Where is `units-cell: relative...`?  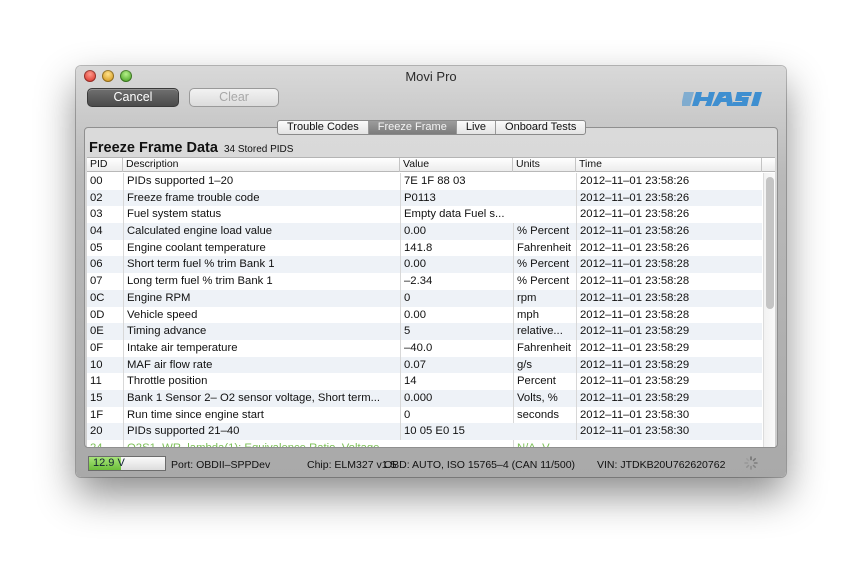 units-cell: relative... is located at coordinates (544, 331).